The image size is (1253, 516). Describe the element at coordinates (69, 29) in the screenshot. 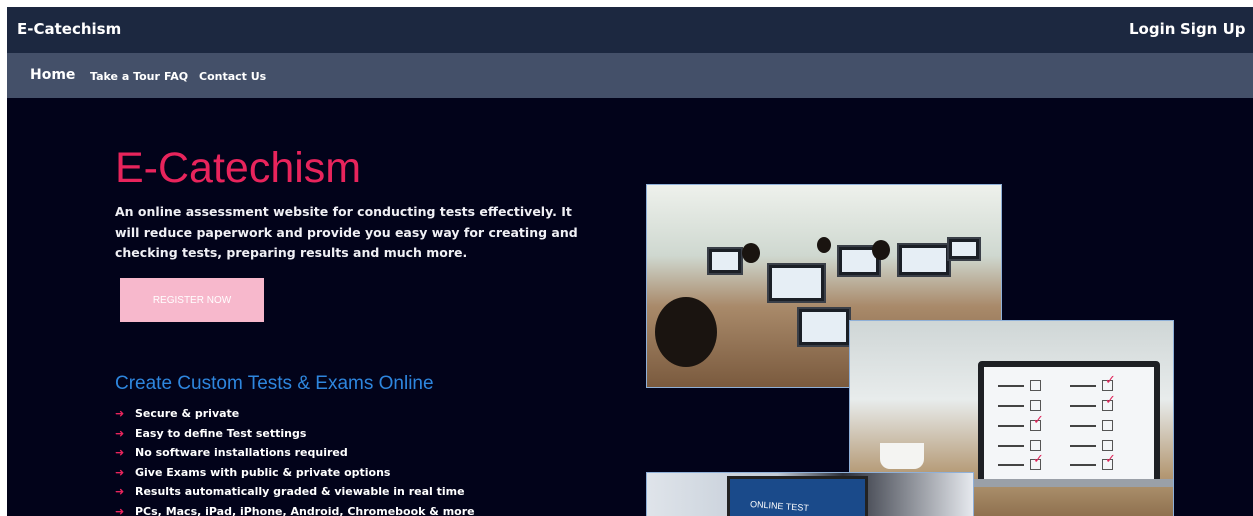

I see `brand-logo-text: E-Catechism` at that location.